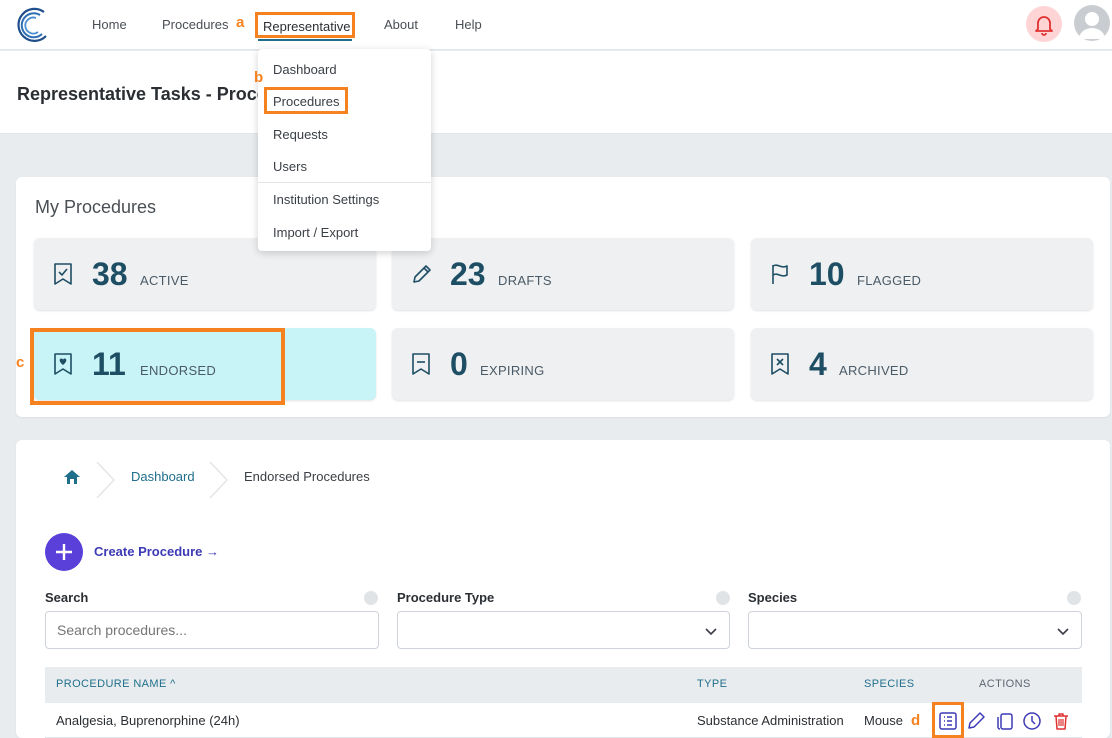 This screenshot has width=1112, height=738. What do you see at coordinates (512, 370) in the screenshot?
I see `stat-label: EXPIRING` at bounding box center [512, 370].